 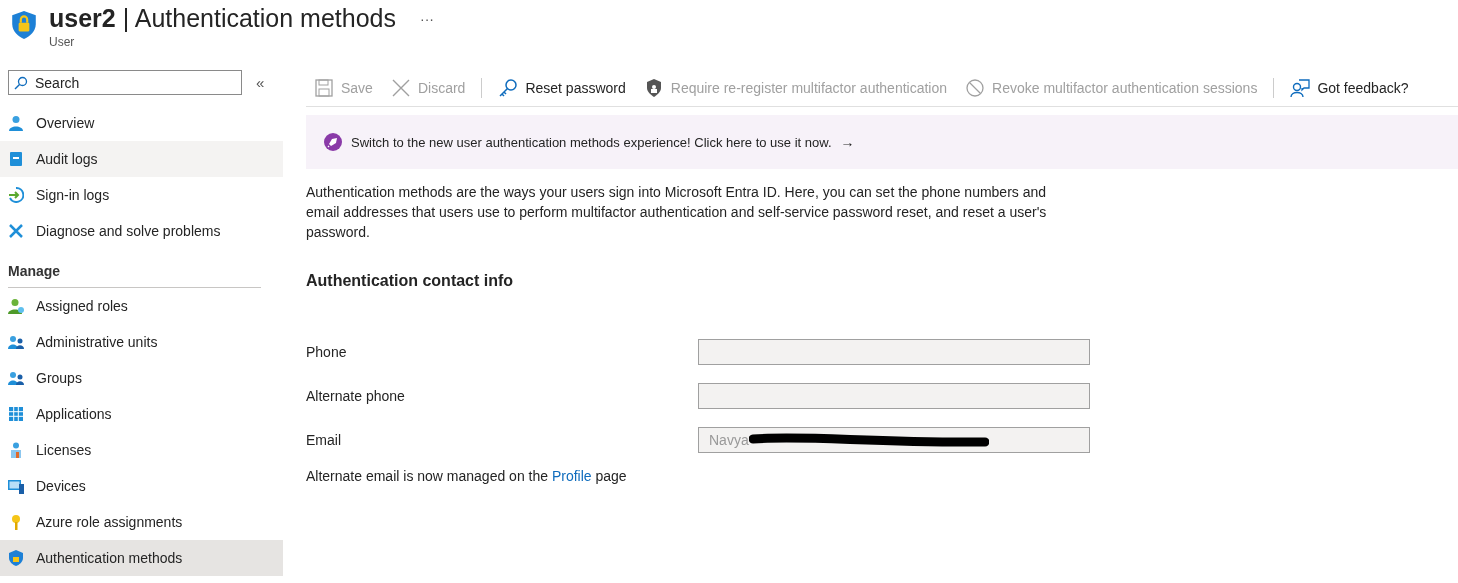 I want to click on note-text: Alternate email is now managed on the Profile page, so click(x=467, y=476).